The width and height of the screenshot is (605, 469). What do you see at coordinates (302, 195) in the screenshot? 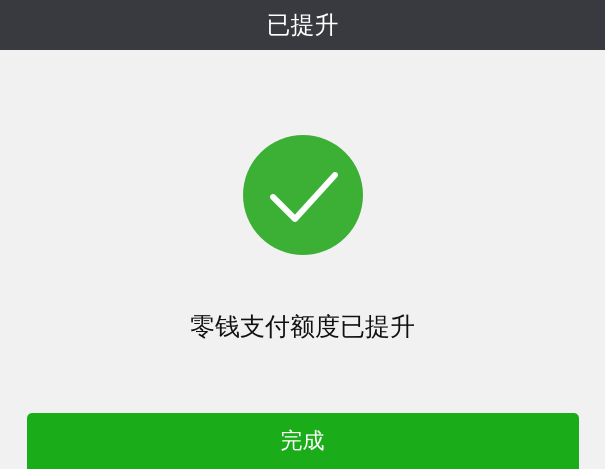
I see `success-check-icon` at bounding box center [302, 195].